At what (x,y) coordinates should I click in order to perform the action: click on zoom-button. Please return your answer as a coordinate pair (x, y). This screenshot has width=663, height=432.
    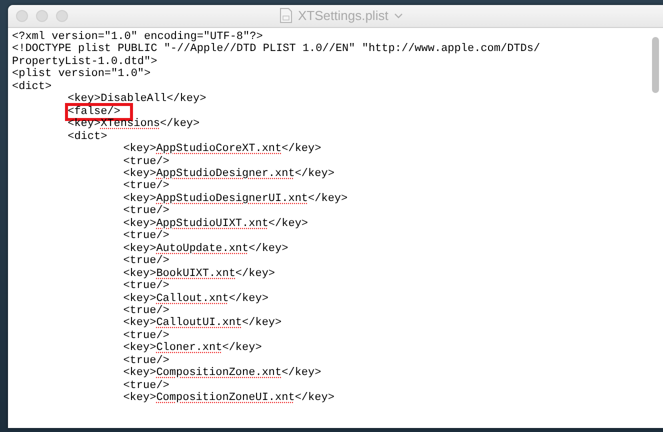
    Looking at the image, I should click on (62, 16).